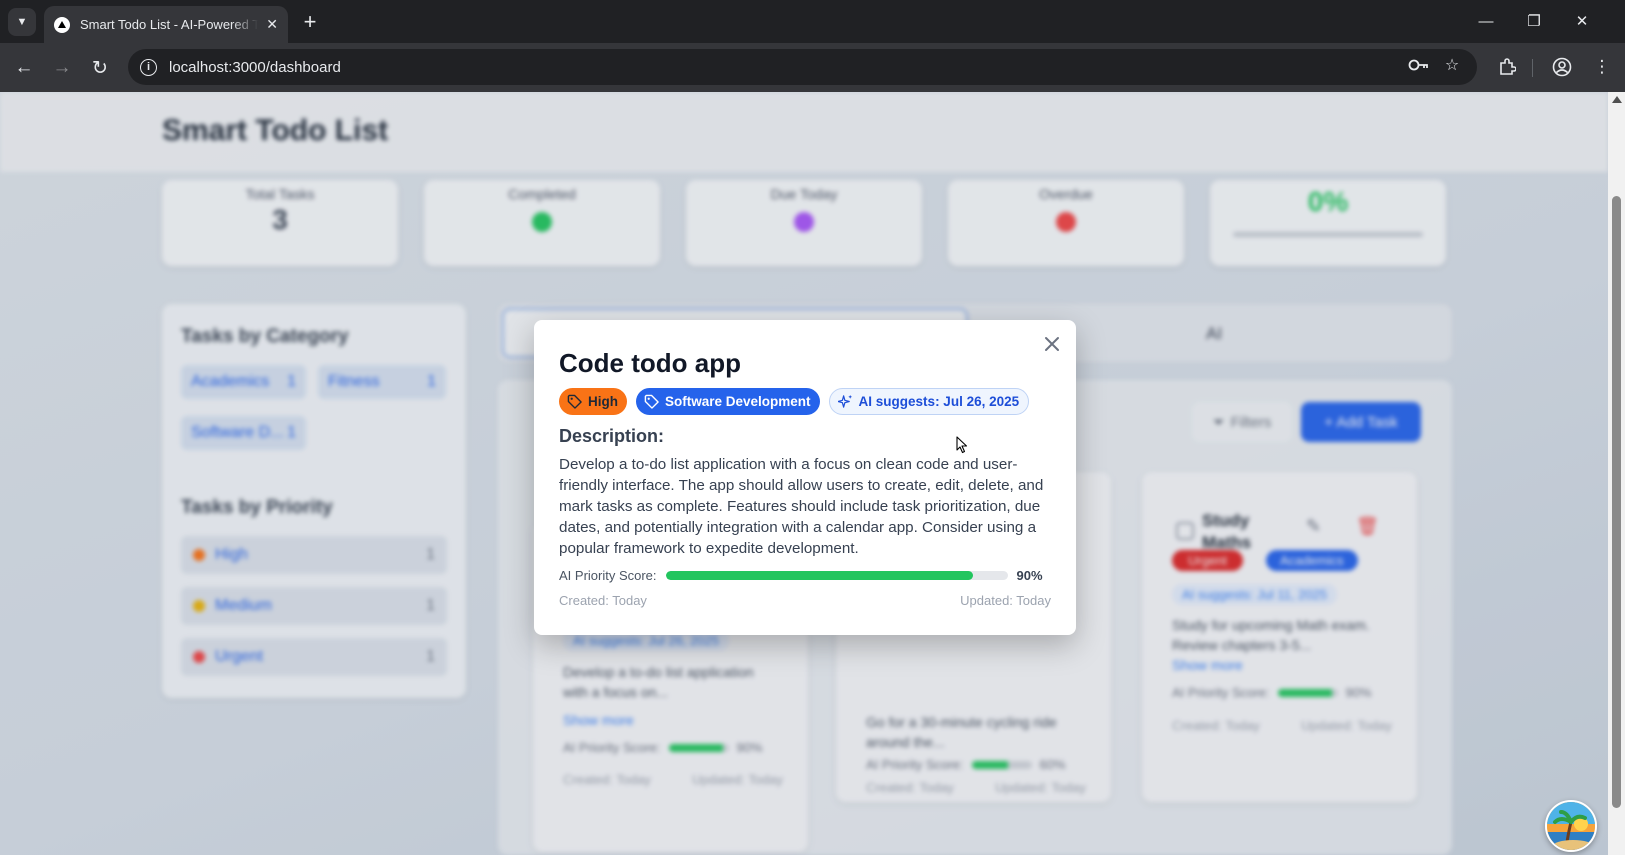  What do you see at coordinates (603, 401) in the screenshot?
I see `priority-badge-label: High` at bounding box center [603, 401].